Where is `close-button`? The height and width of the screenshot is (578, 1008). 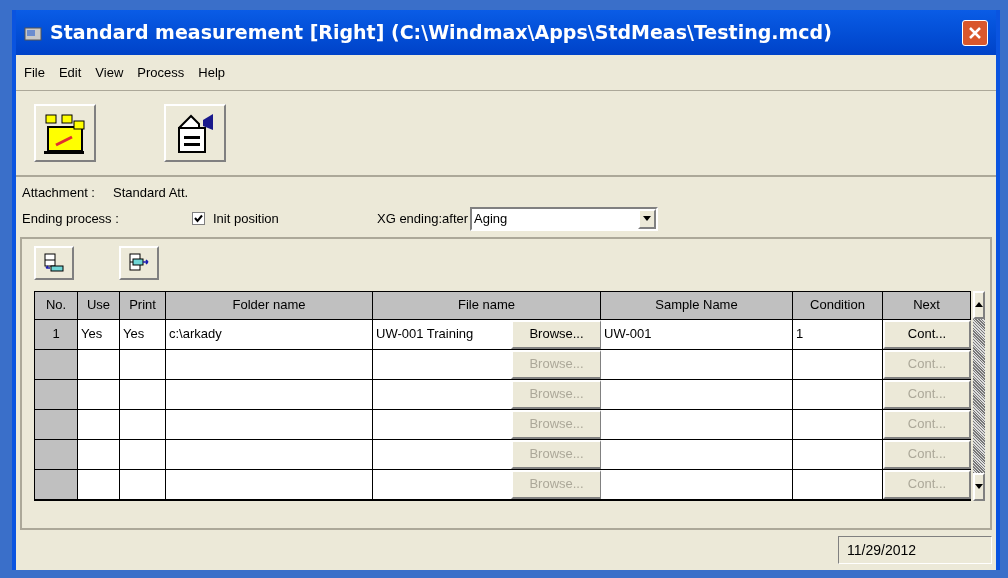 close-button is located at coordinates (975, 32).